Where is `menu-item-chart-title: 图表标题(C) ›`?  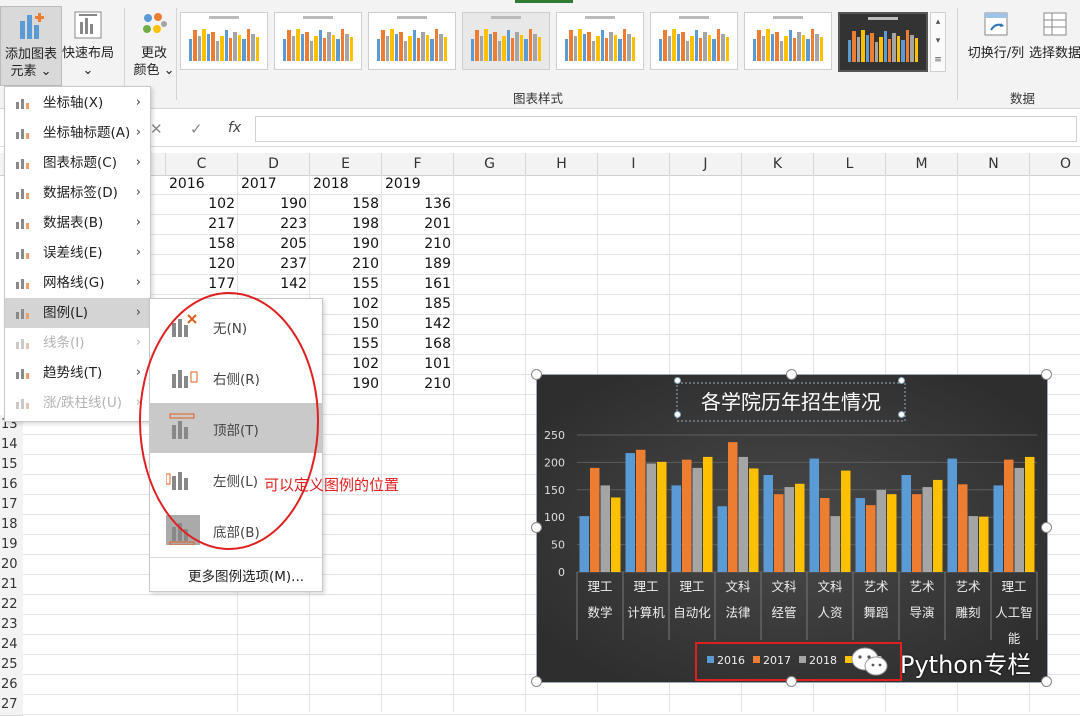
menu-item-chart-title: 图表标题(C) › is located at coordinates (77, 163).